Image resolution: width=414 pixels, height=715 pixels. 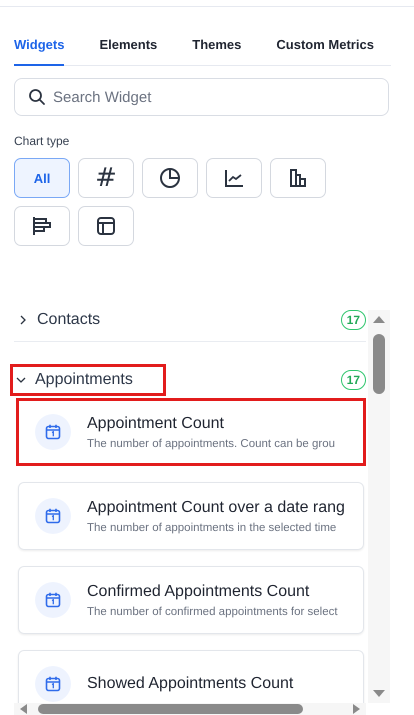 I want to click on hbar-chart-button, so click(x=42, y=226).